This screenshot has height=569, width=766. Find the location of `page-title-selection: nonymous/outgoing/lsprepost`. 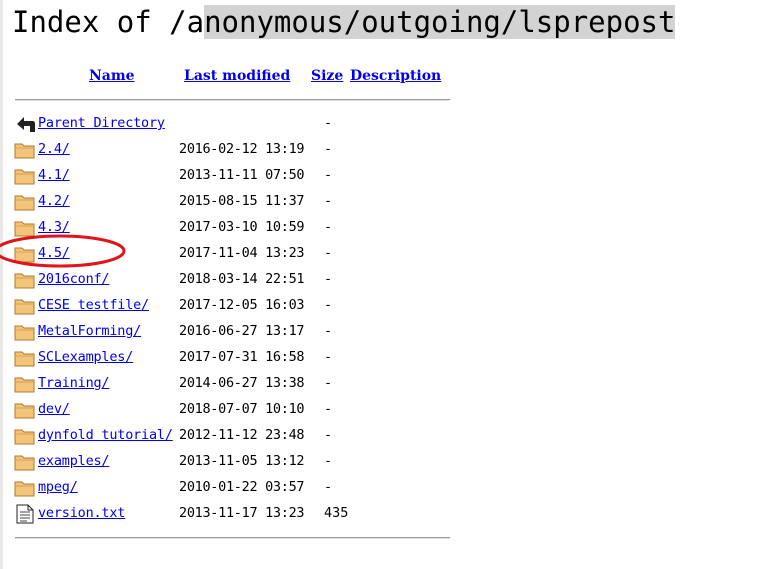

page-title-selection: nonymous/outgoing/lsprepost is located at coordinates (440, 22).